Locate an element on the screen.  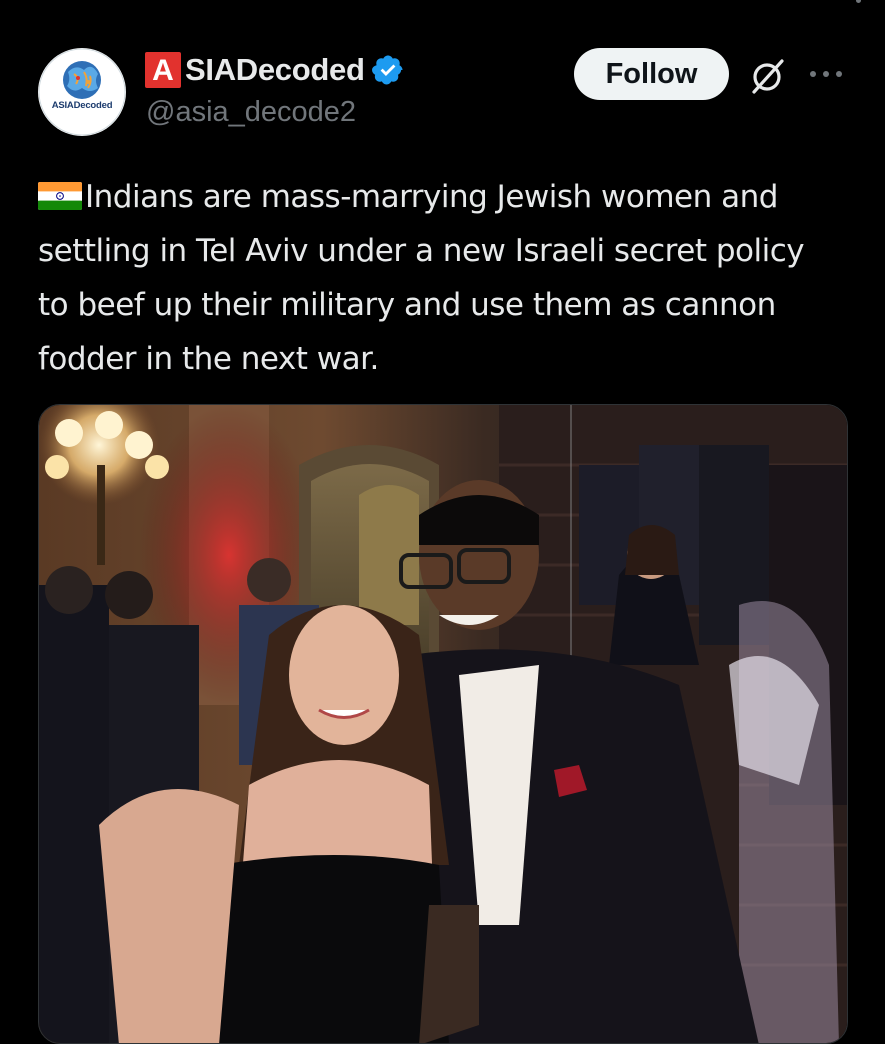
display-name: SIADecoded is located at coordinates (275, 69).